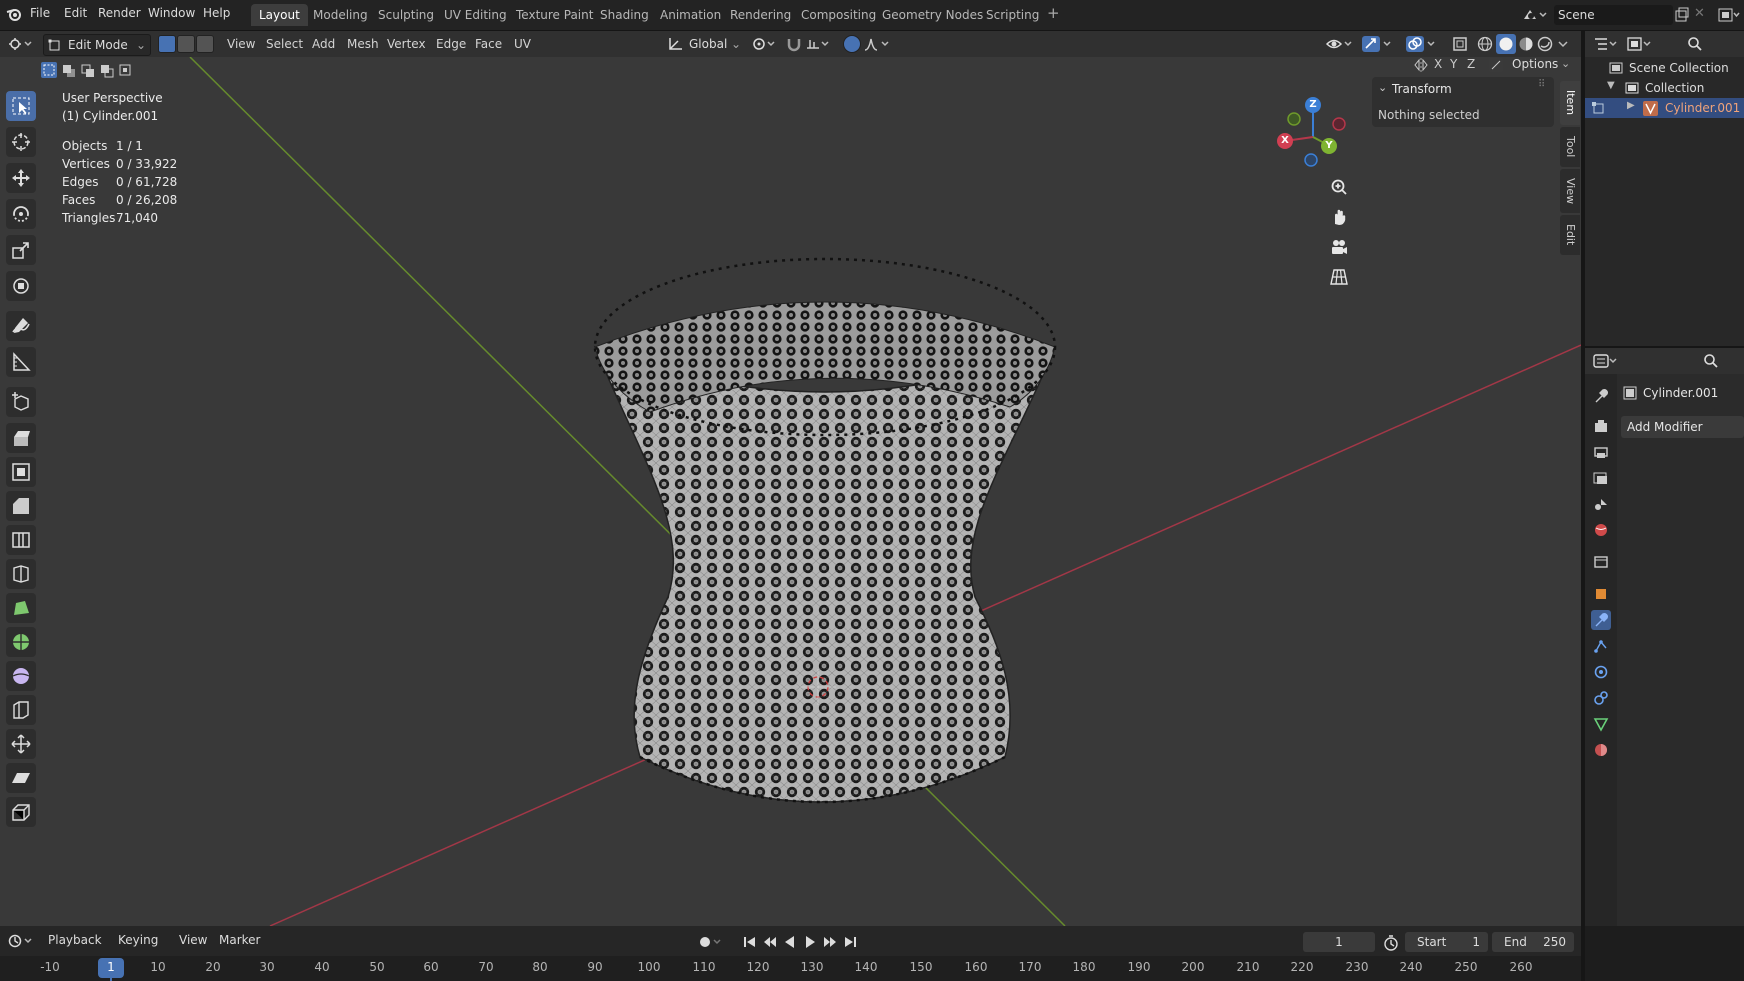  Describe the element at coordinates (1053, 13) in the screenshot. I see `add-workspace-button: +` at that location.